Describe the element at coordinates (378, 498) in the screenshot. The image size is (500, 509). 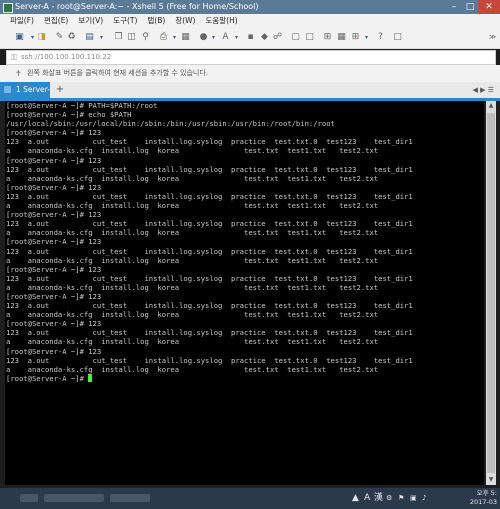
I see `ime-hanja-icon: 漢` at that location.